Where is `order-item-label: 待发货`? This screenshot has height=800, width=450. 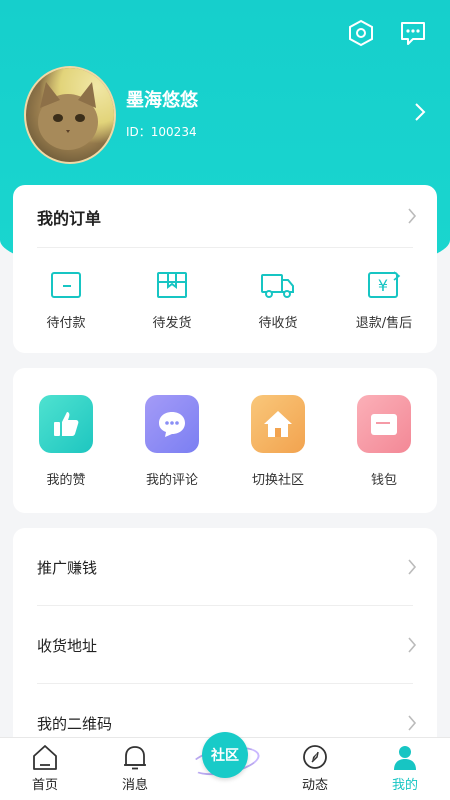 order-item-label: 待发货 is located at coordinates (172, 323).